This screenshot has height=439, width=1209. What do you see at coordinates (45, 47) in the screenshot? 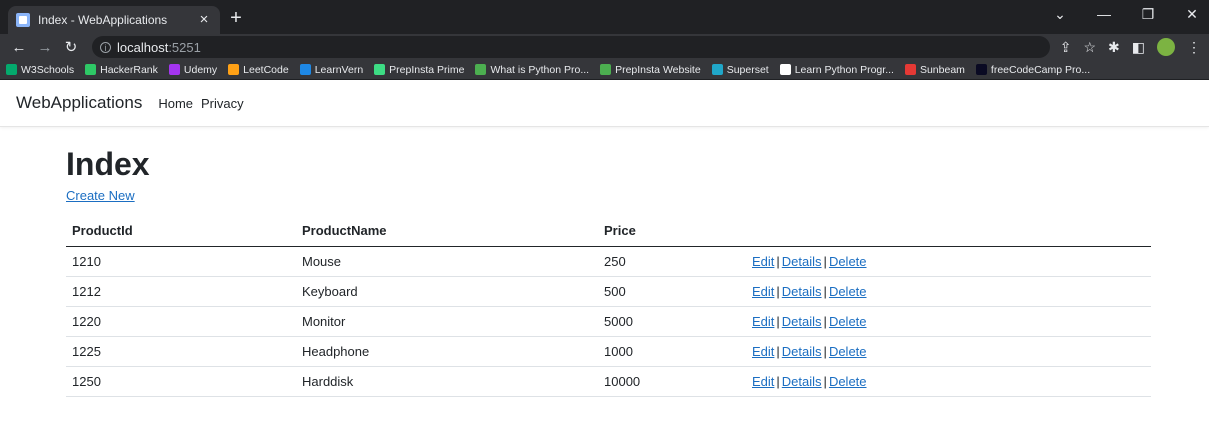
I see `forward-icon: →` at bounding box center [45, 47].